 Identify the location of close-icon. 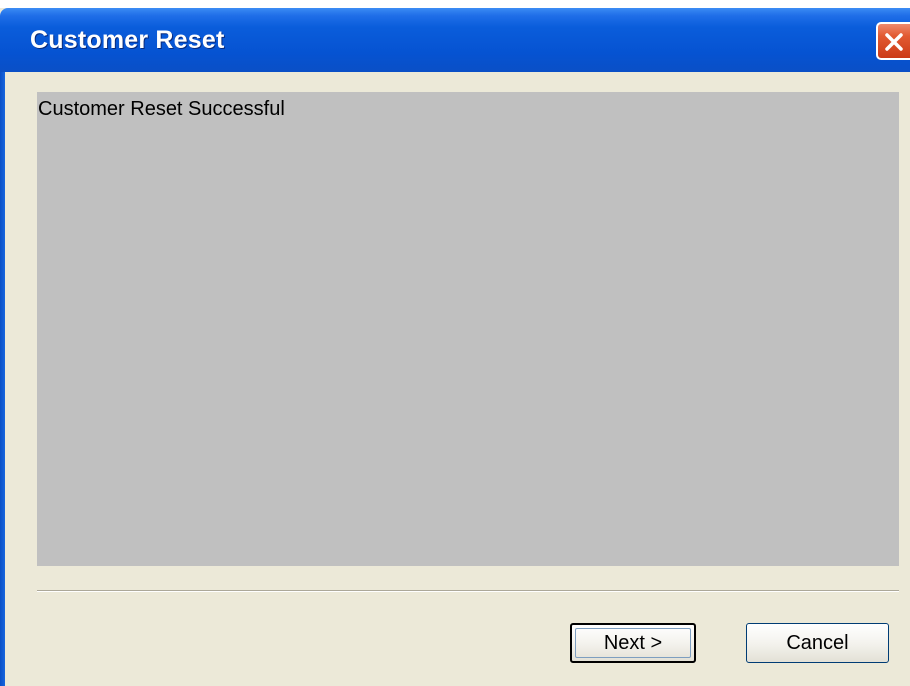
(894, 42).